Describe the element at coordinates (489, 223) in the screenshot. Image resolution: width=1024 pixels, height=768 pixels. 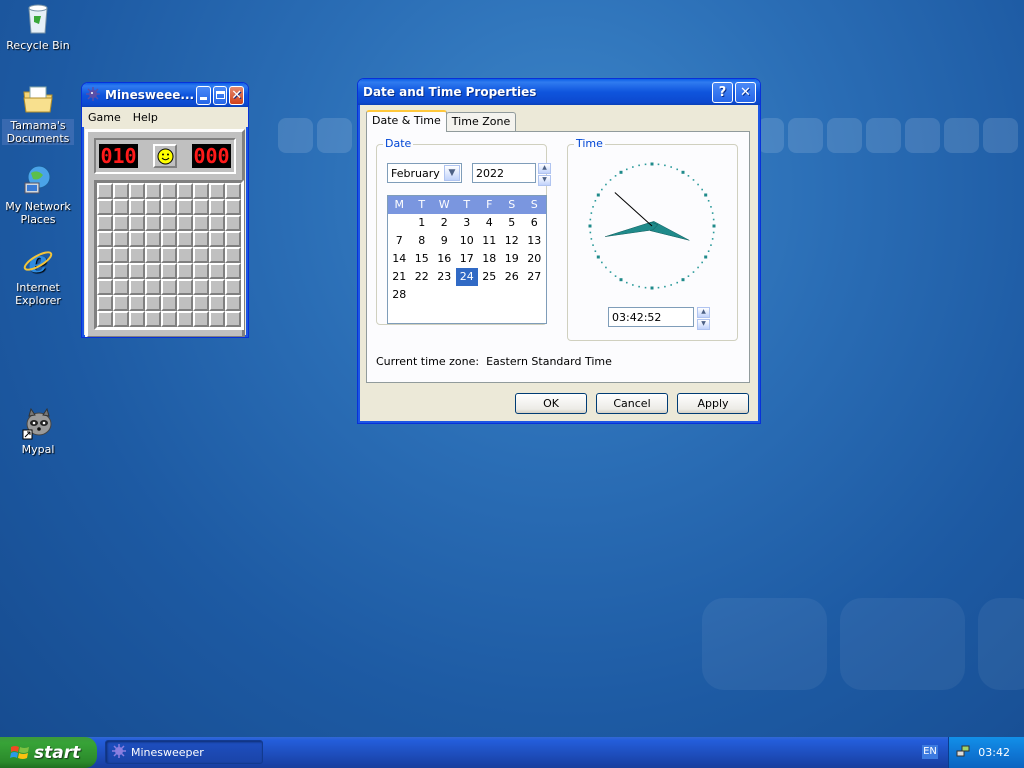
I see `calendar-day: 4` at that location.